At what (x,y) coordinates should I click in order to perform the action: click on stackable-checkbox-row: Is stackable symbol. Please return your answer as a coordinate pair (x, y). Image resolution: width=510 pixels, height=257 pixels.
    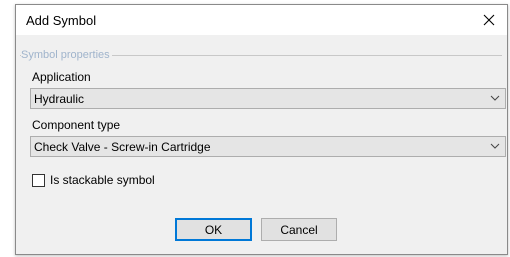
    Looking at the image, I should click on (93, 180).